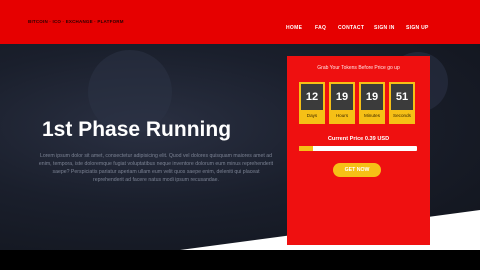  Describe the element at coordinates (377, 139) in the screenshot. I see `price-value: 0.39 USD` at that location.